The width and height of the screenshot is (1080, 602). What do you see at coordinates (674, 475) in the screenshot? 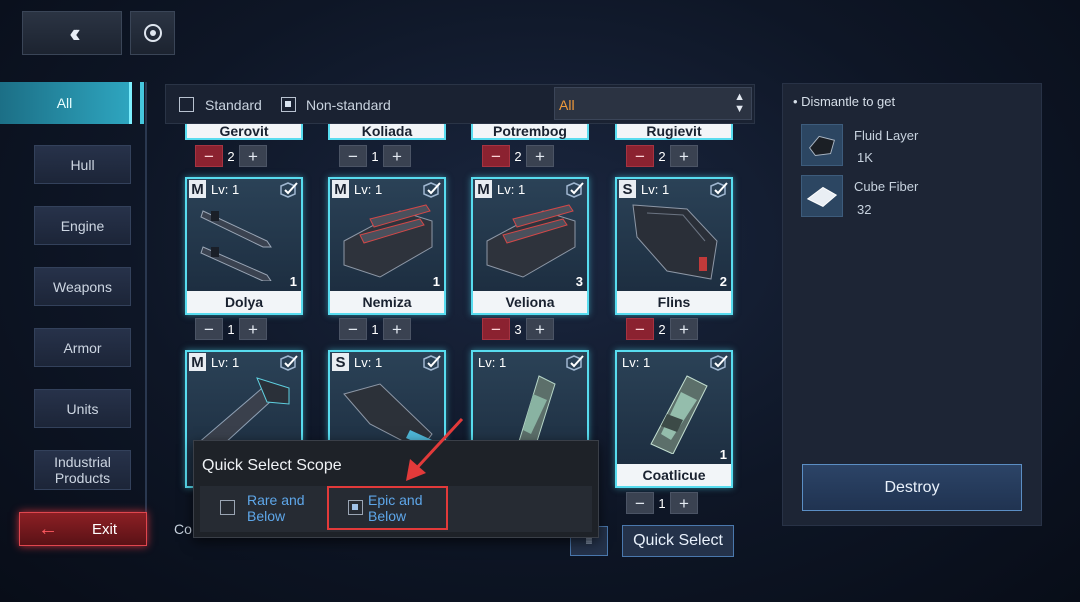
I see `card-name: Coatlicue` at bounding box center [674, 475].